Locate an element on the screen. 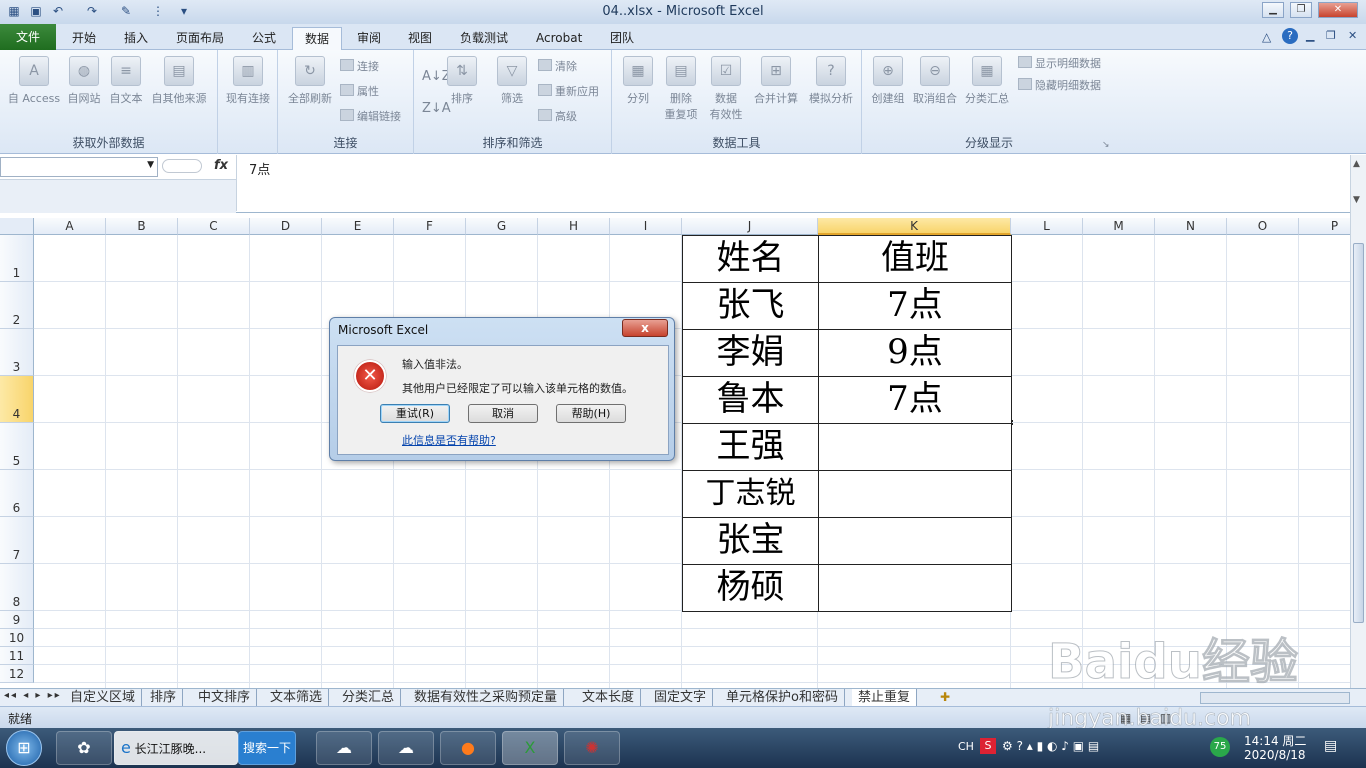 The image size is (1366, 768). sheet-tab: 自定义区域 is located at coordinates (103, 698).